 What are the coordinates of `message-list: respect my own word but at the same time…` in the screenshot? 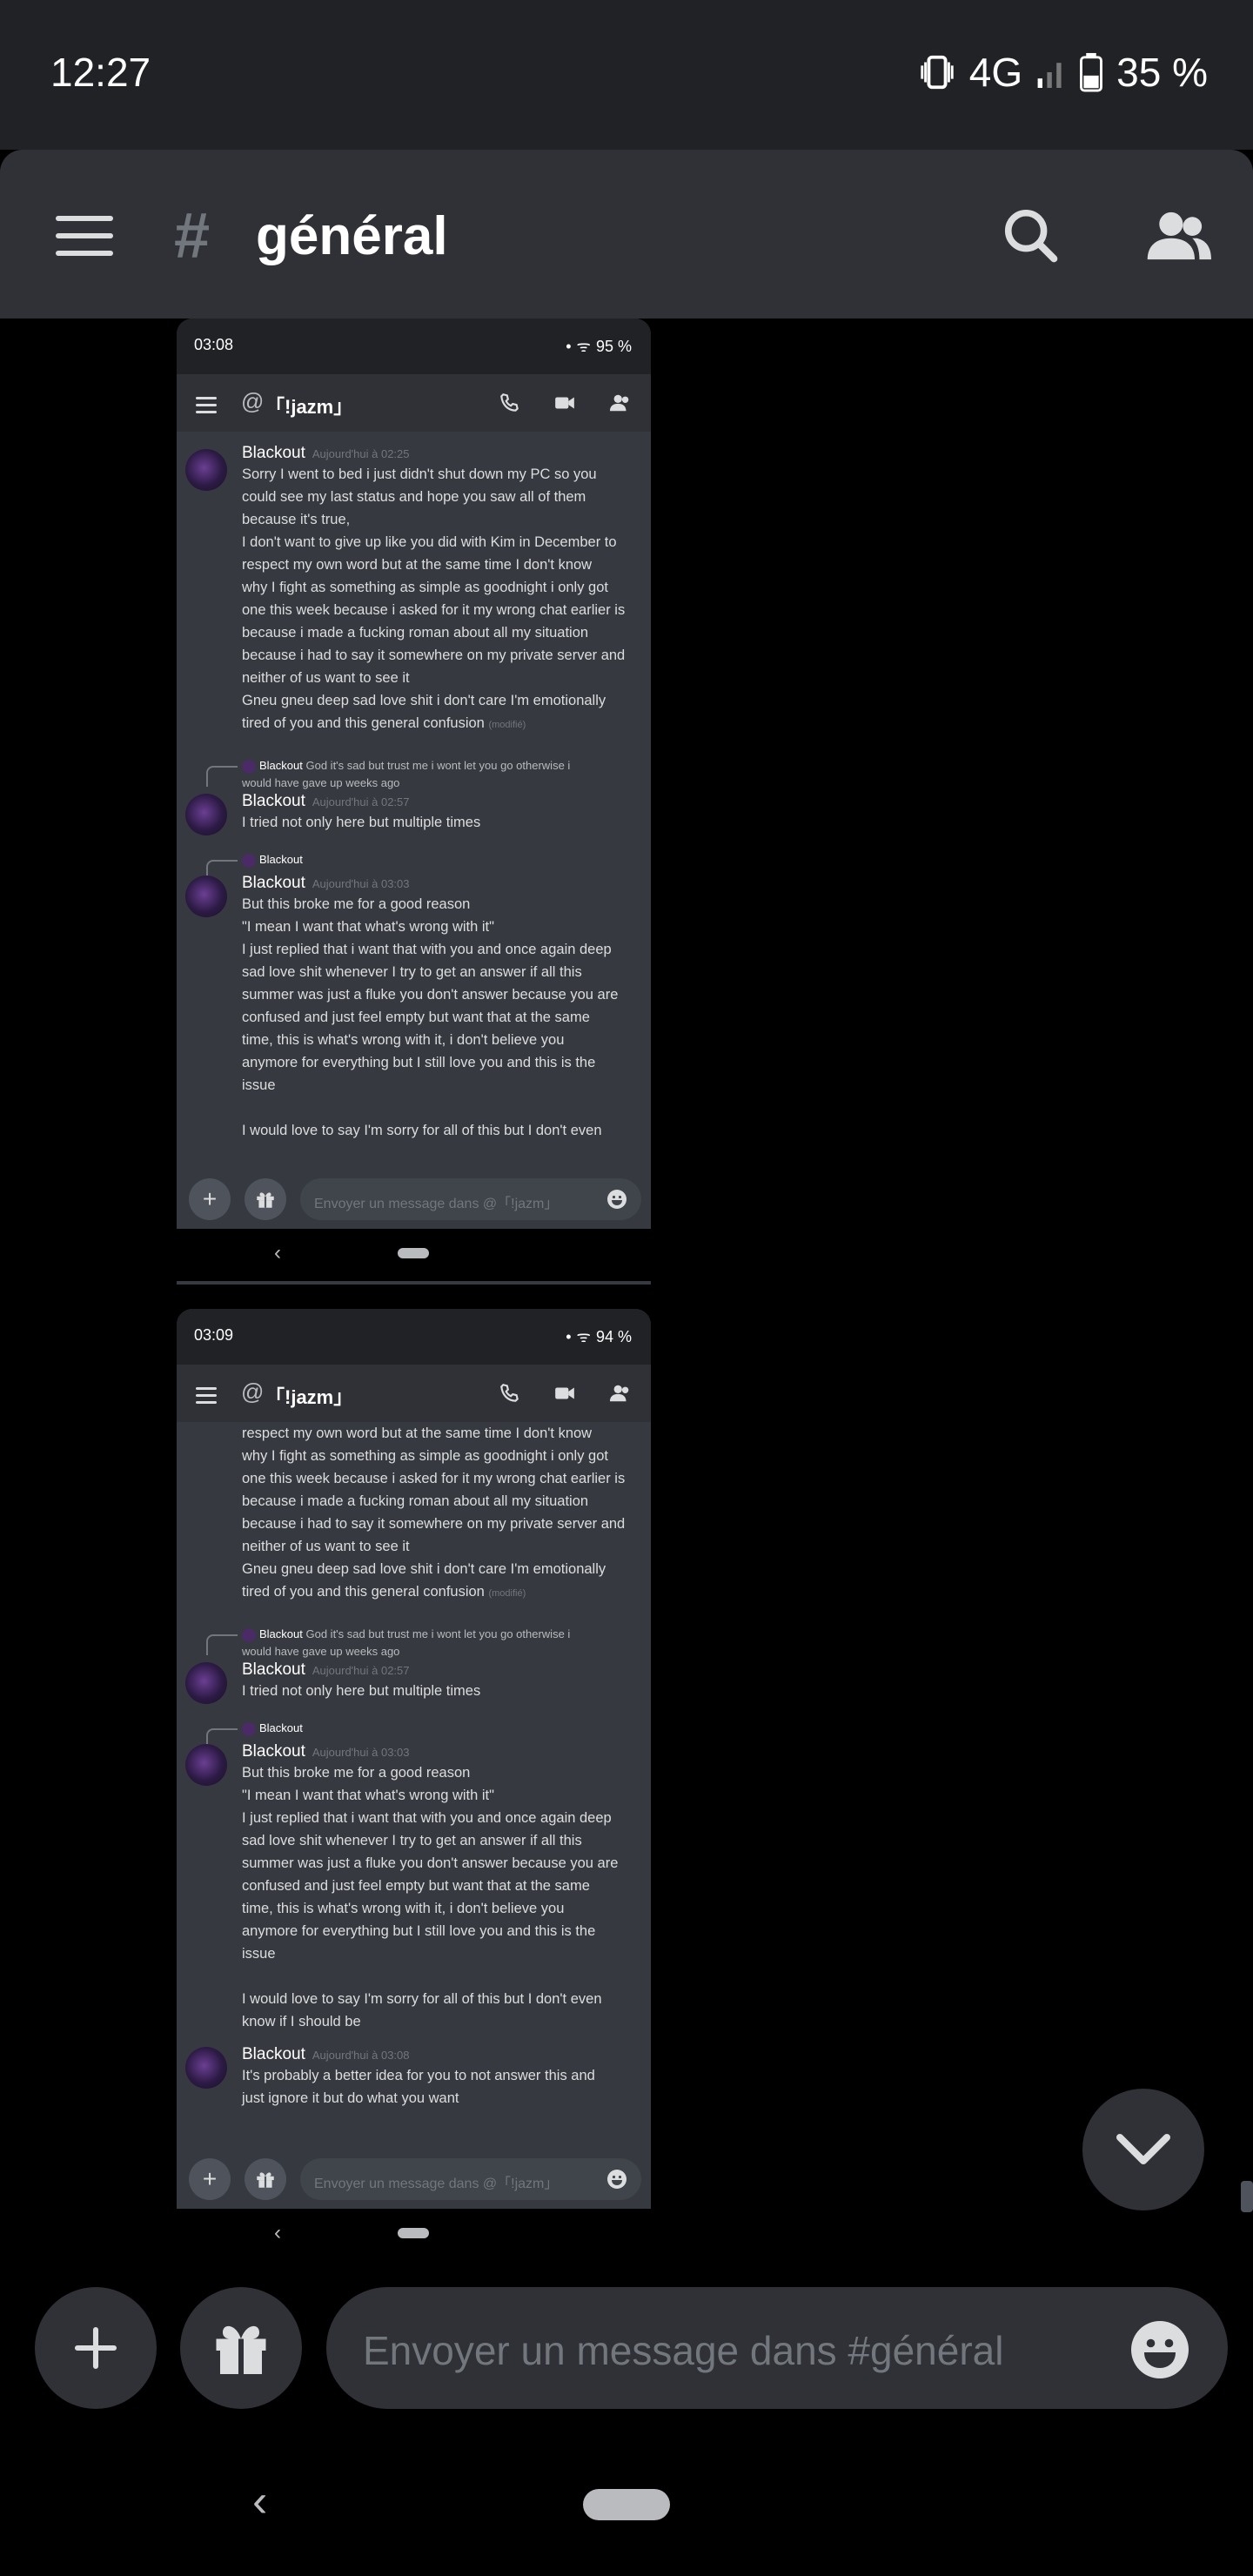 It's located at (414, 1787).